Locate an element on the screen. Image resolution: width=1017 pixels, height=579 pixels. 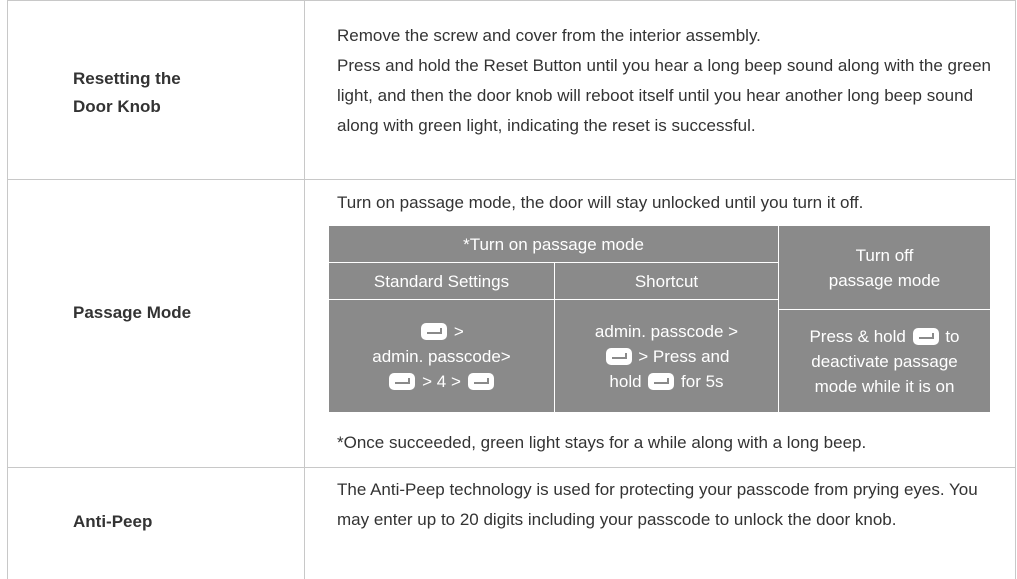
row-label-resetting: Resetting the Door Knob is located at coordinates (183, 93).